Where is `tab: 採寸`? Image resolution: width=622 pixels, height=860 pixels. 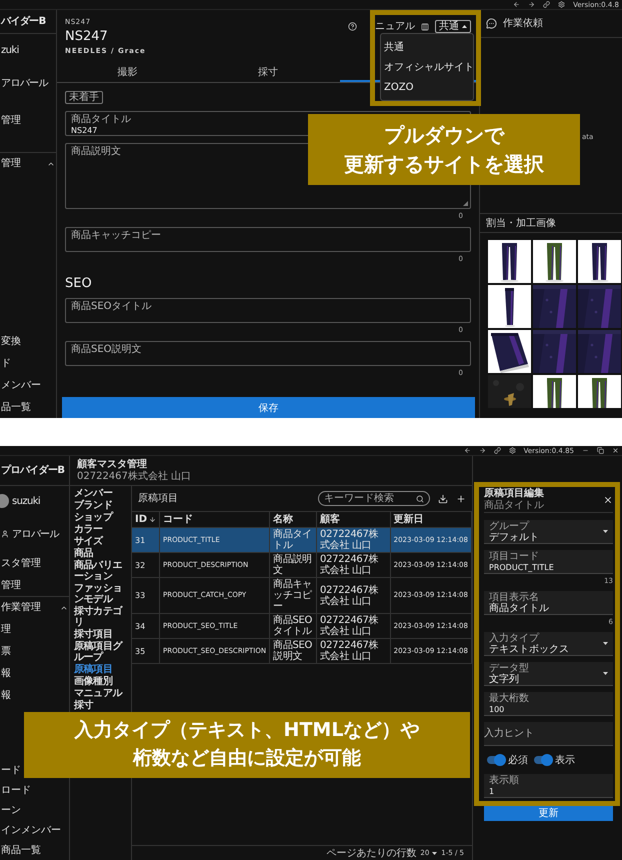 tab: 採寸 is located at coordinates (268, 72).